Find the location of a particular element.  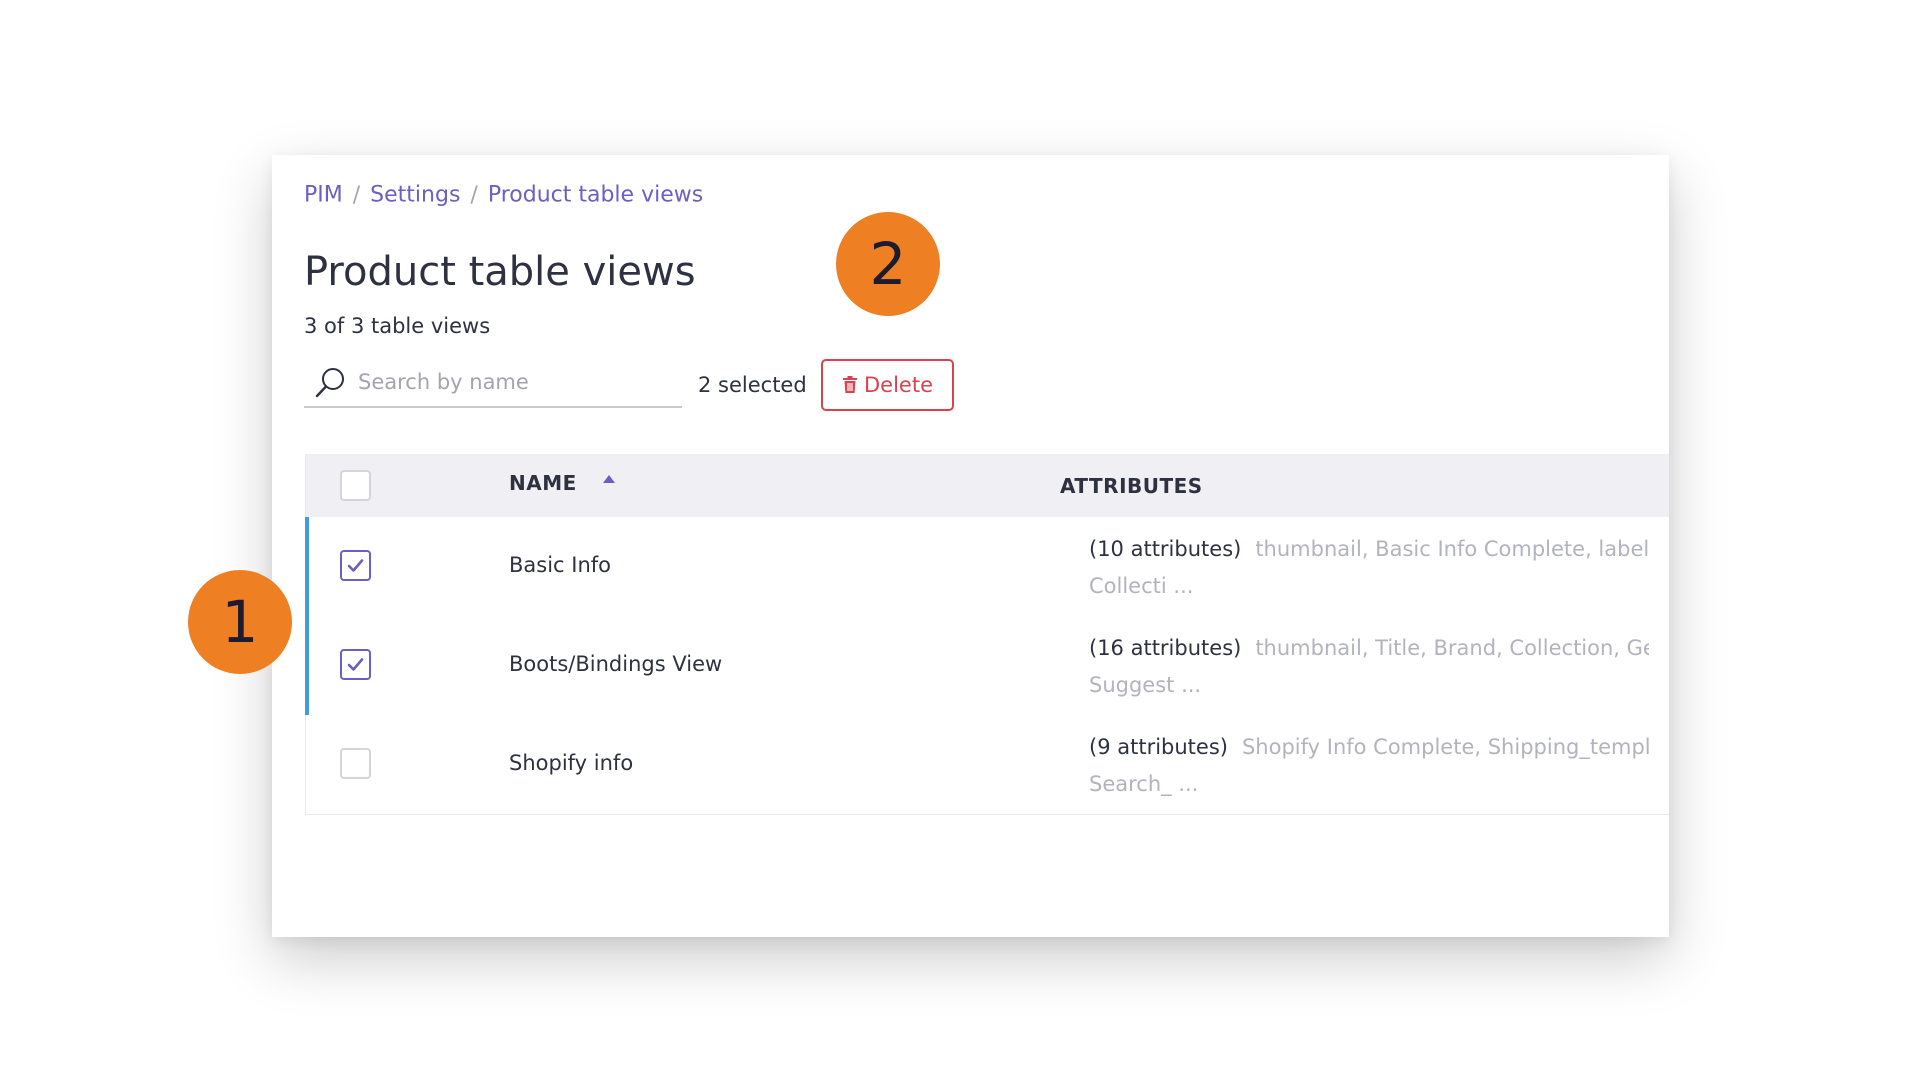

attribute-list: Shopify Info Complete, Shipping_templa is located at coordinates (1445, 747).